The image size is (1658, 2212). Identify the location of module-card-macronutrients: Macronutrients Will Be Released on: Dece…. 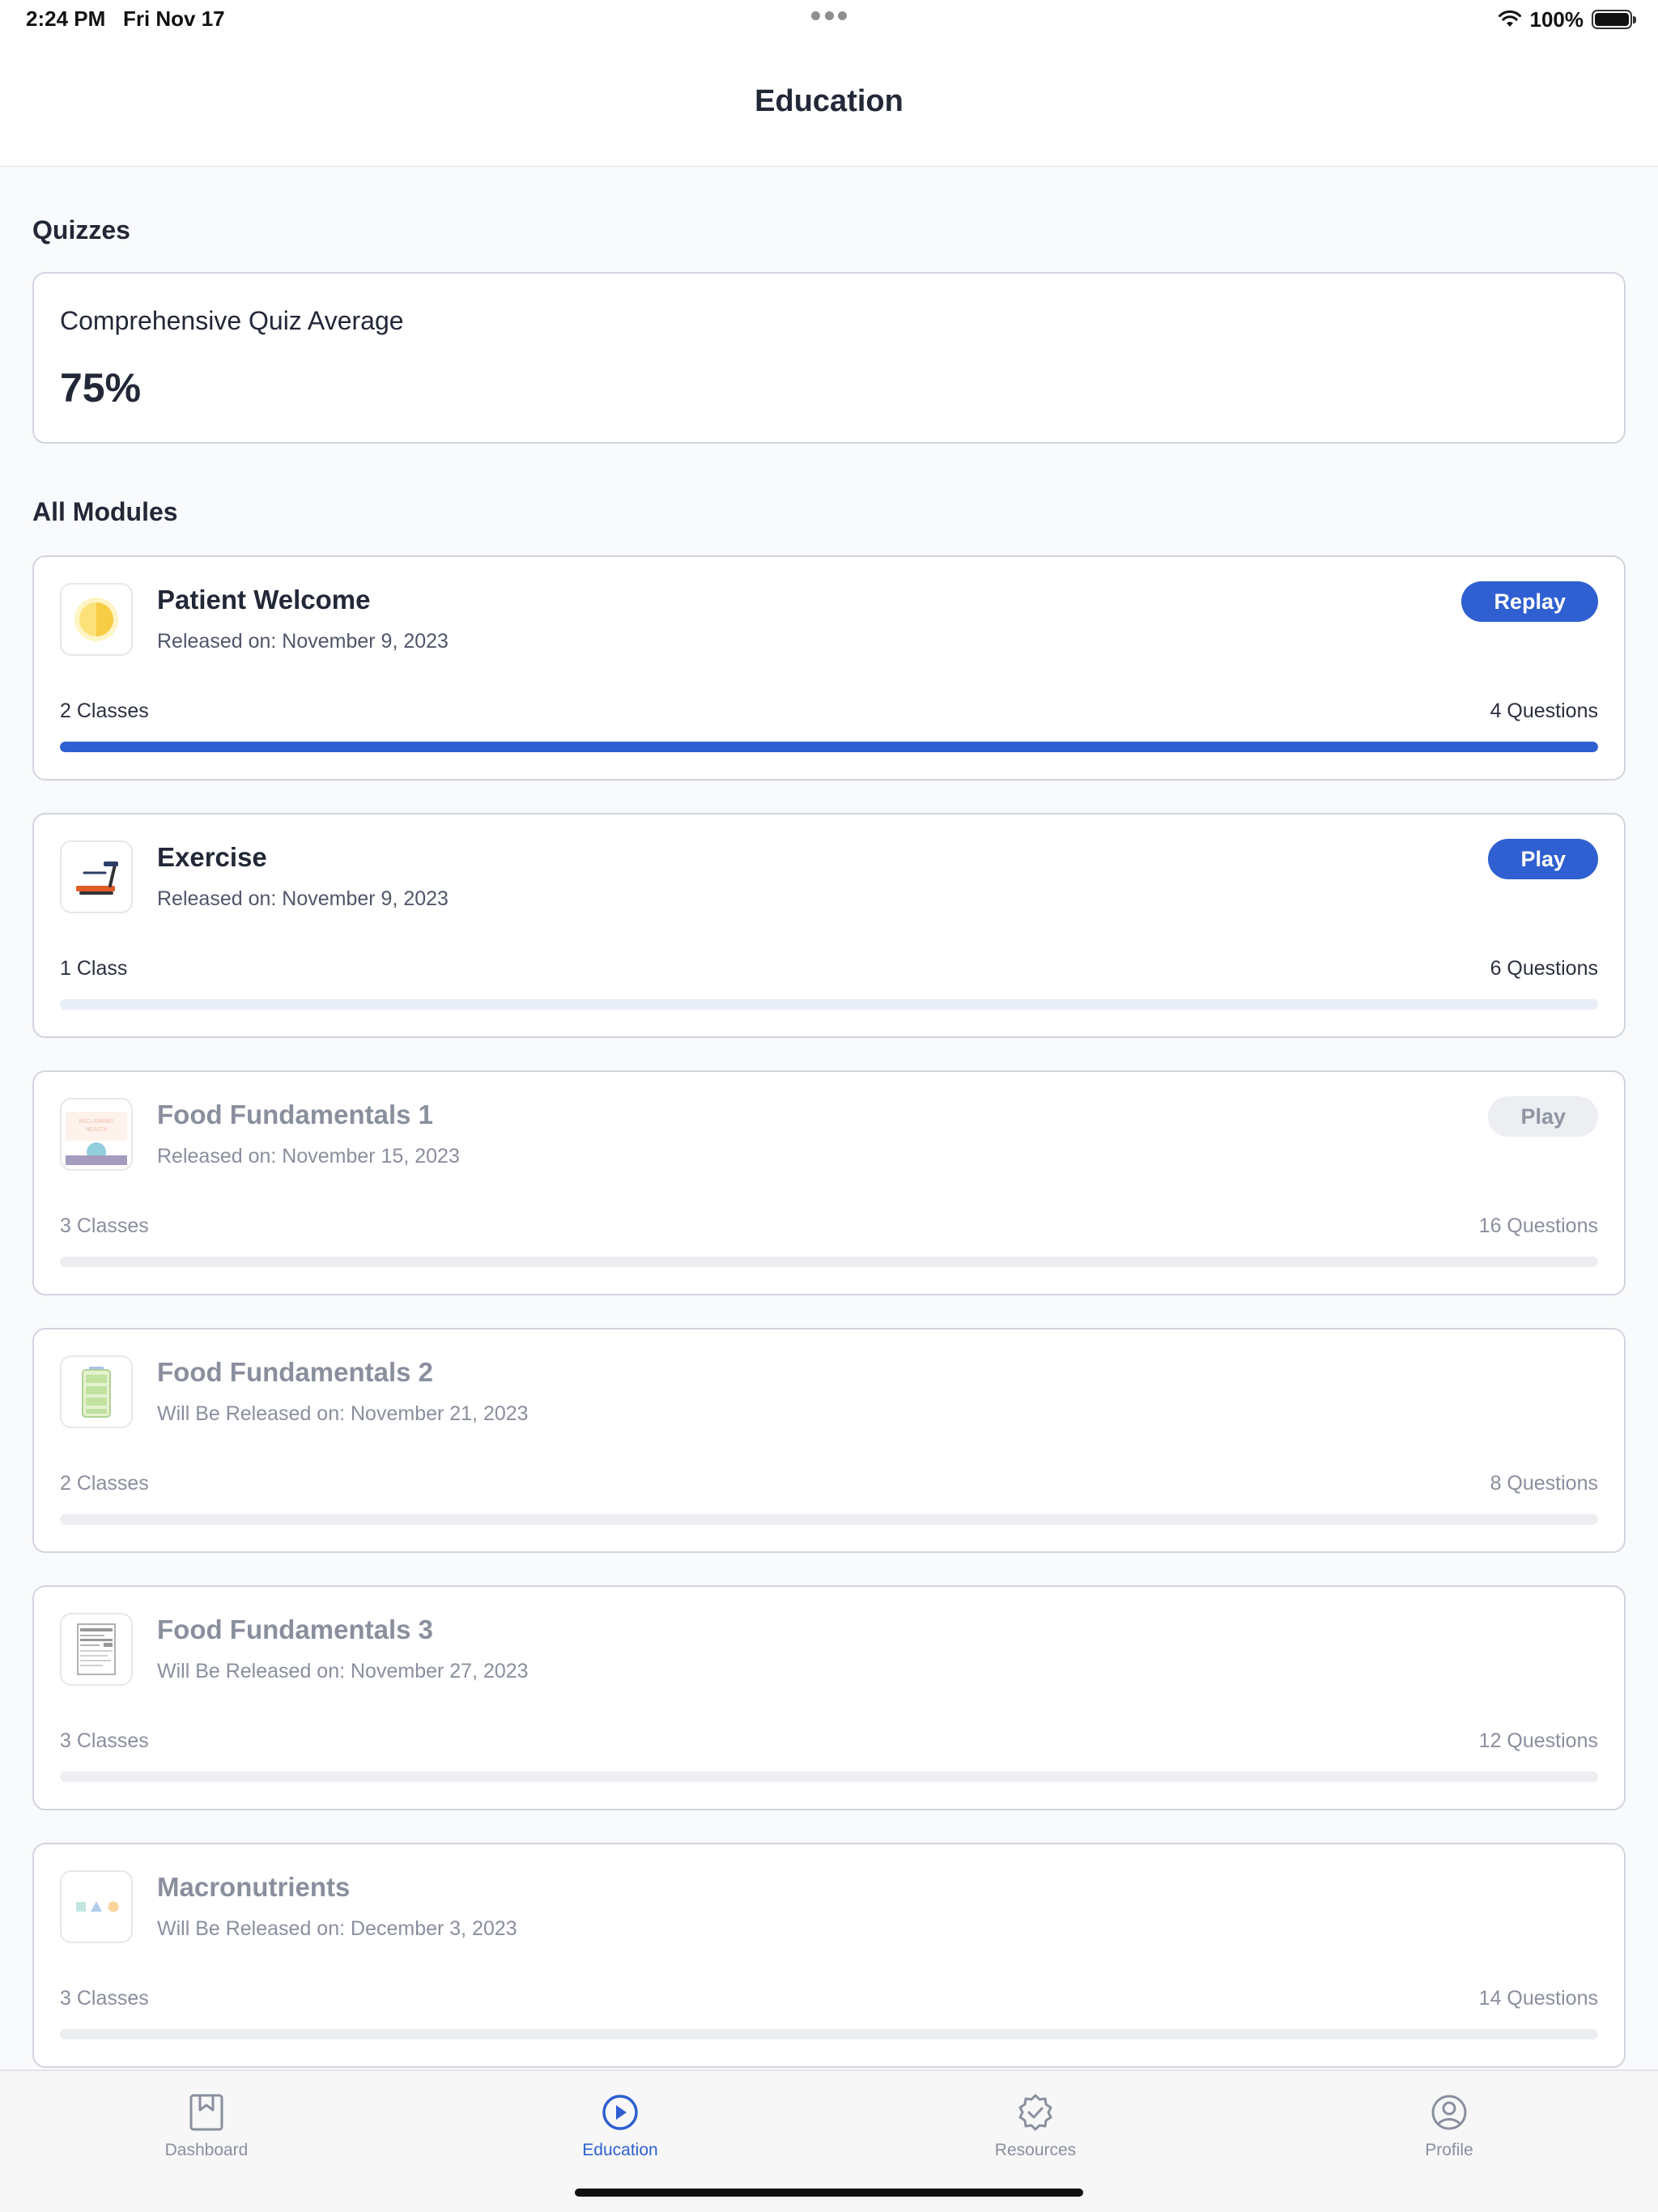
(829, 1956).